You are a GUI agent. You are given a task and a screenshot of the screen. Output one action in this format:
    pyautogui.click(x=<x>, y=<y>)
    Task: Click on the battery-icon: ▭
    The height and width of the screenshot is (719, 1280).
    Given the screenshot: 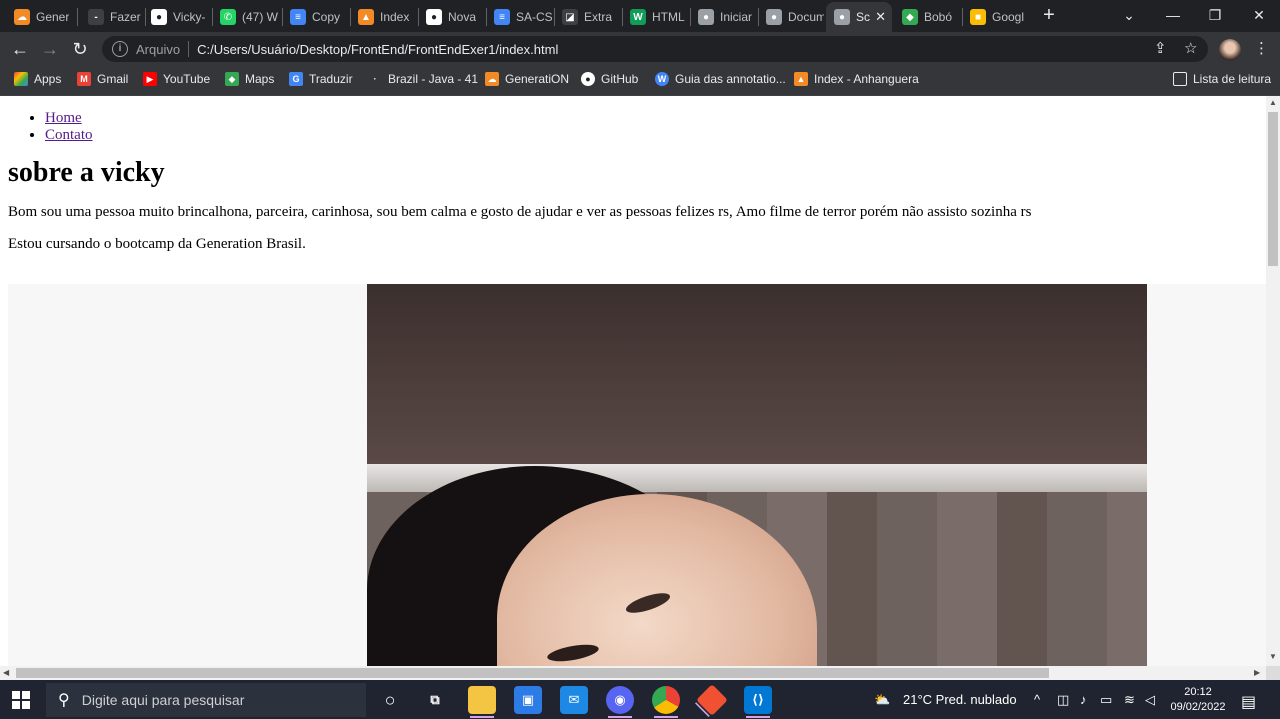 What is the action you would take?
    pyautogui.click(x=1106, y=700)
    